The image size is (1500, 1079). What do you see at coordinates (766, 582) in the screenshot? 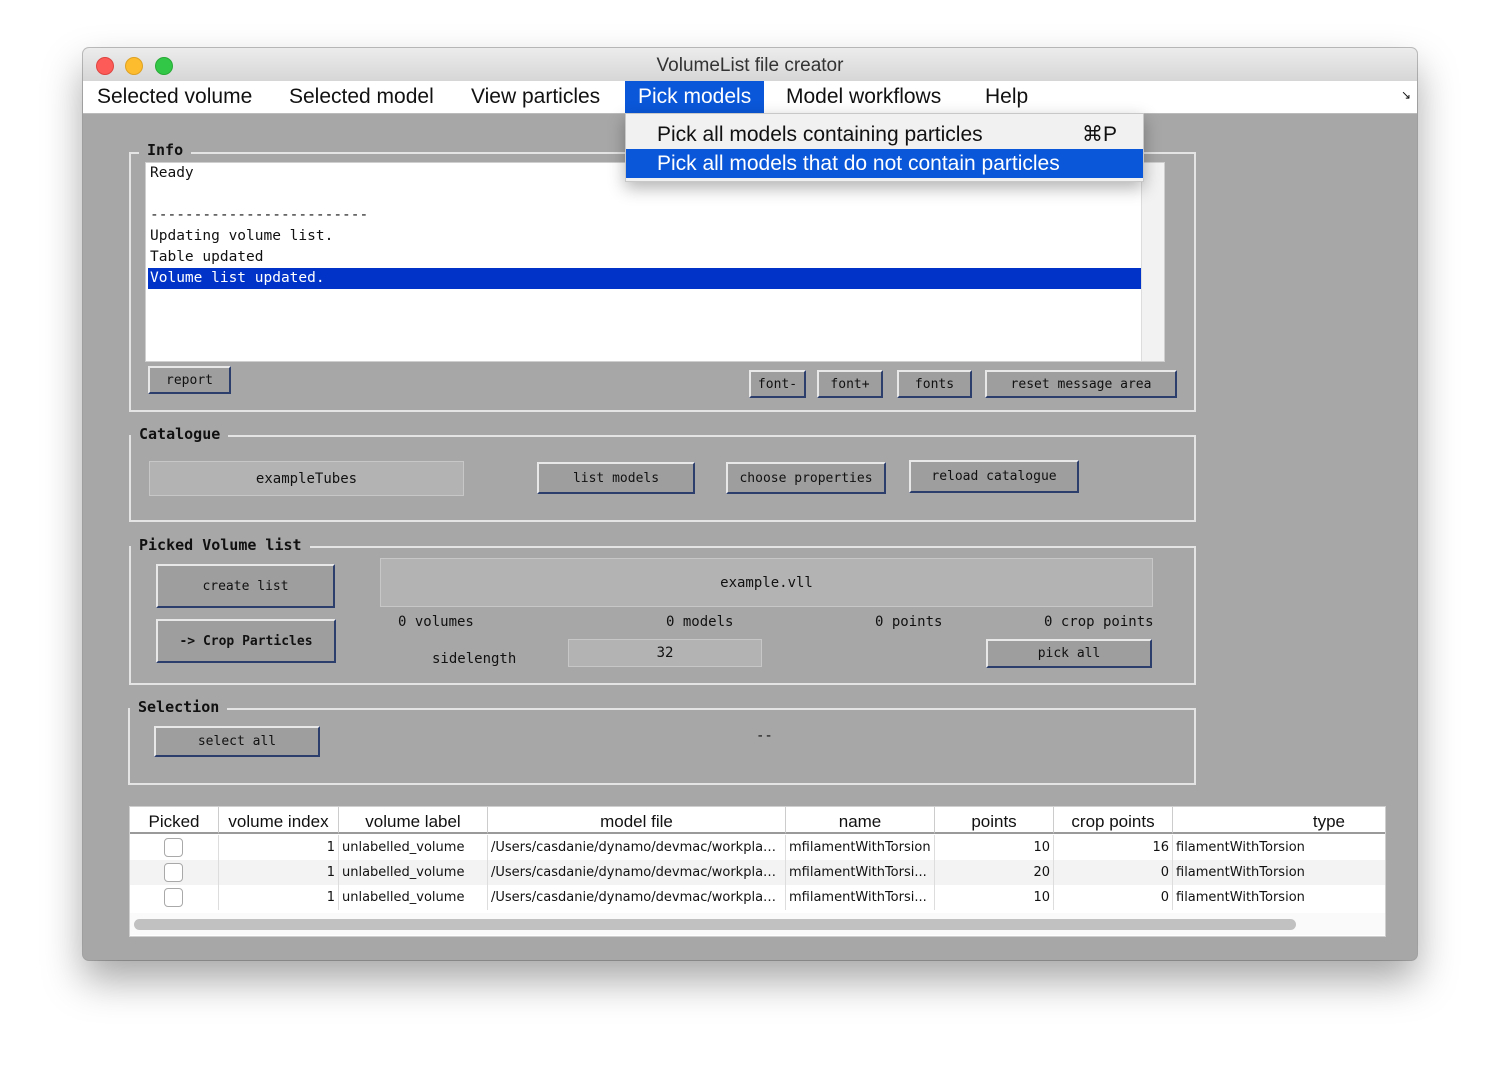
I see `volume-list-file-field: example.vll` at bounding box center [766, 582].